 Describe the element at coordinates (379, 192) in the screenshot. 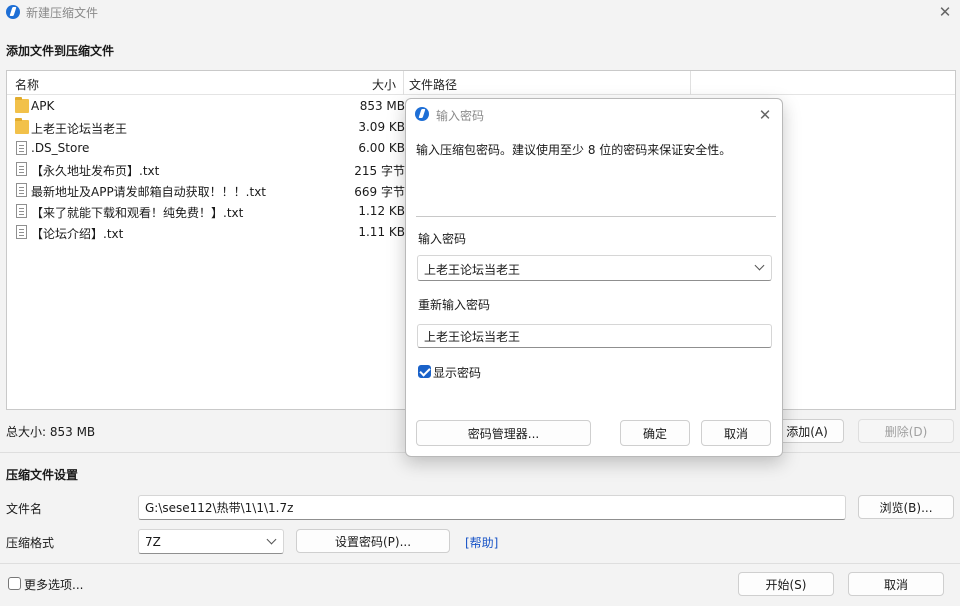

I see `file-size: 669 字节` at that location.